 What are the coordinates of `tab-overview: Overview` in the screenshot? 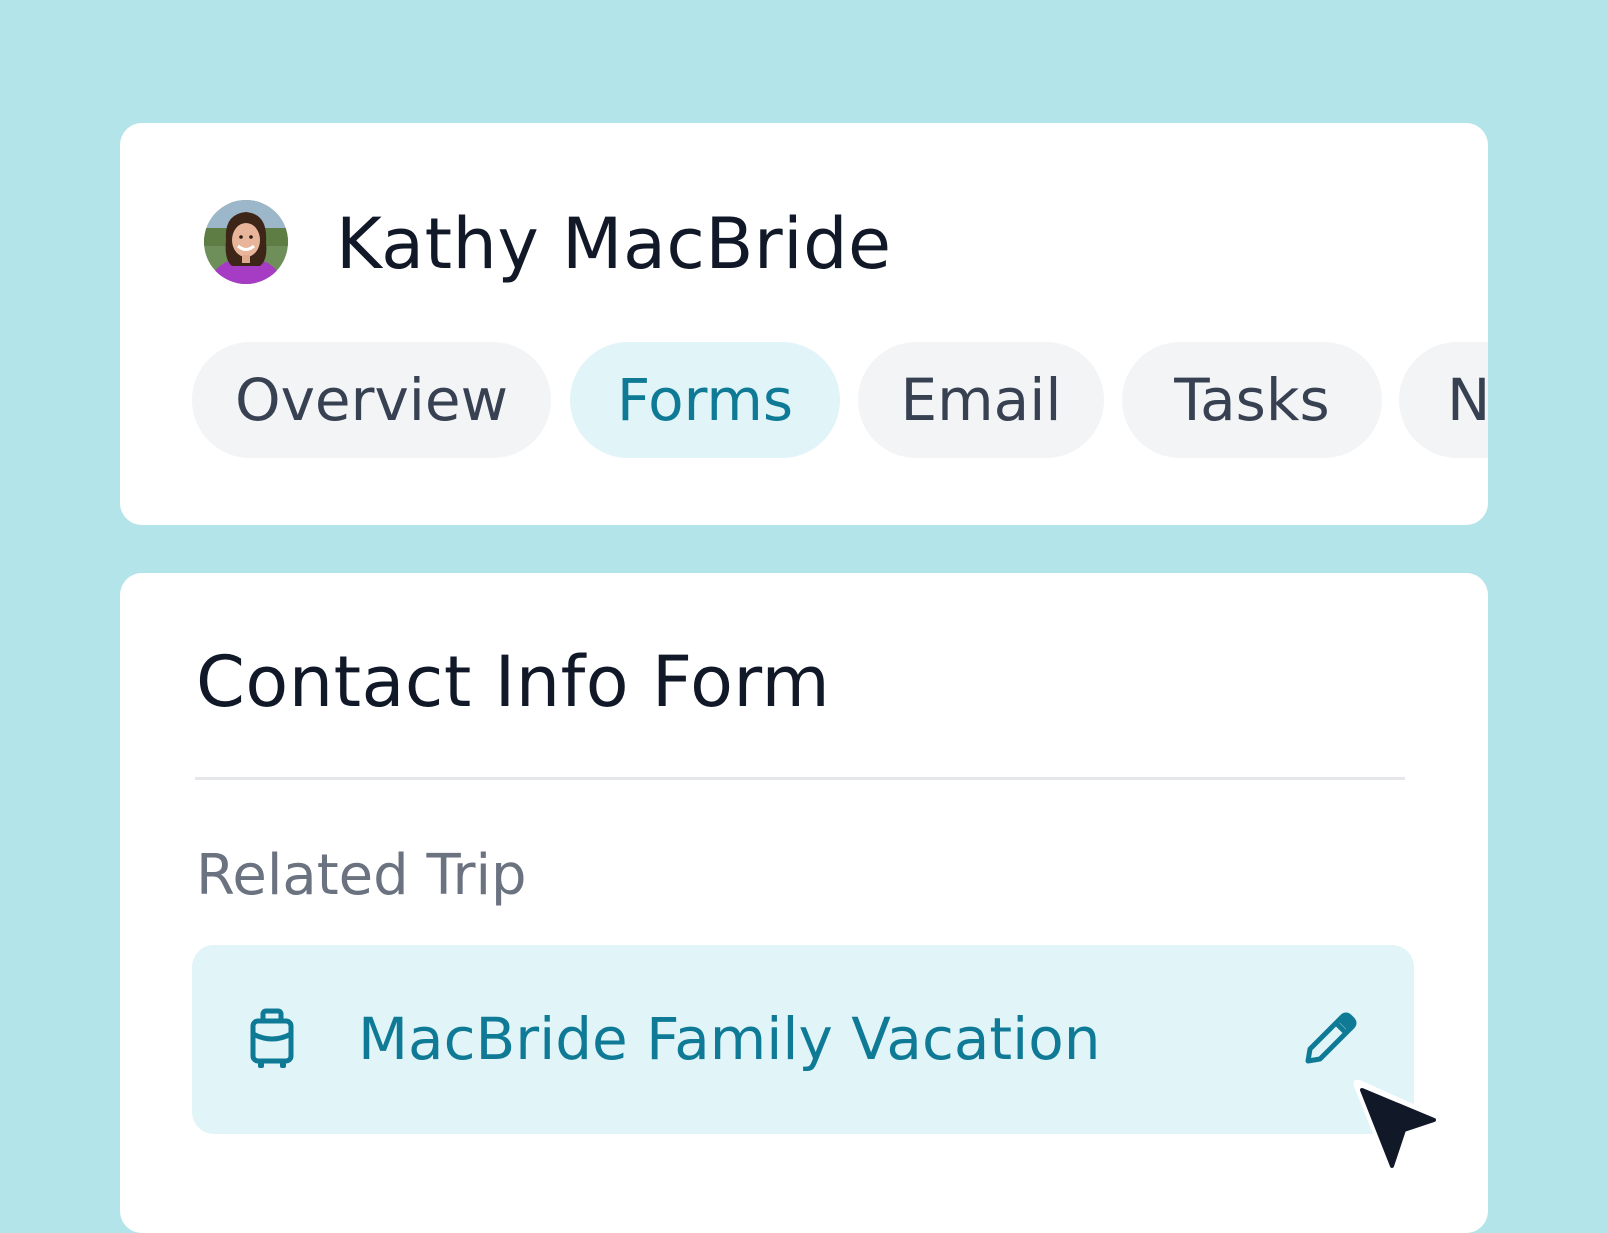 It's located at (371, 400).